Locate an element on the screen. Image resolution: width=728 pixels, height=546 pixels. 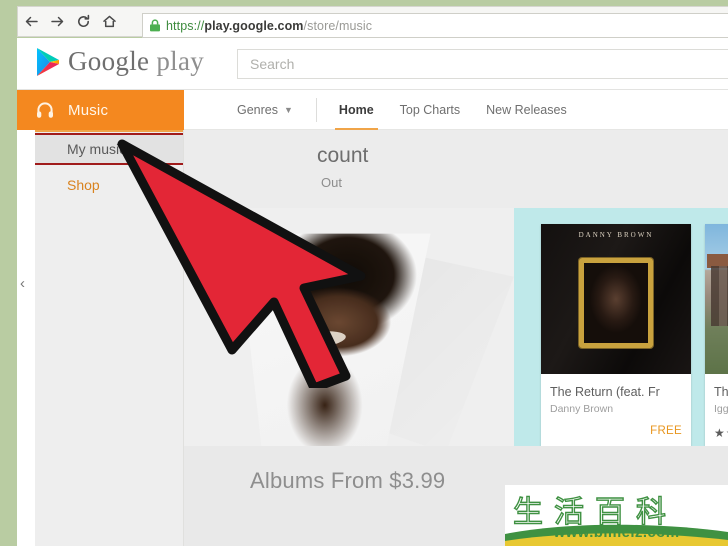
album-artist: Iggy A is located at coordinates (721, 409).